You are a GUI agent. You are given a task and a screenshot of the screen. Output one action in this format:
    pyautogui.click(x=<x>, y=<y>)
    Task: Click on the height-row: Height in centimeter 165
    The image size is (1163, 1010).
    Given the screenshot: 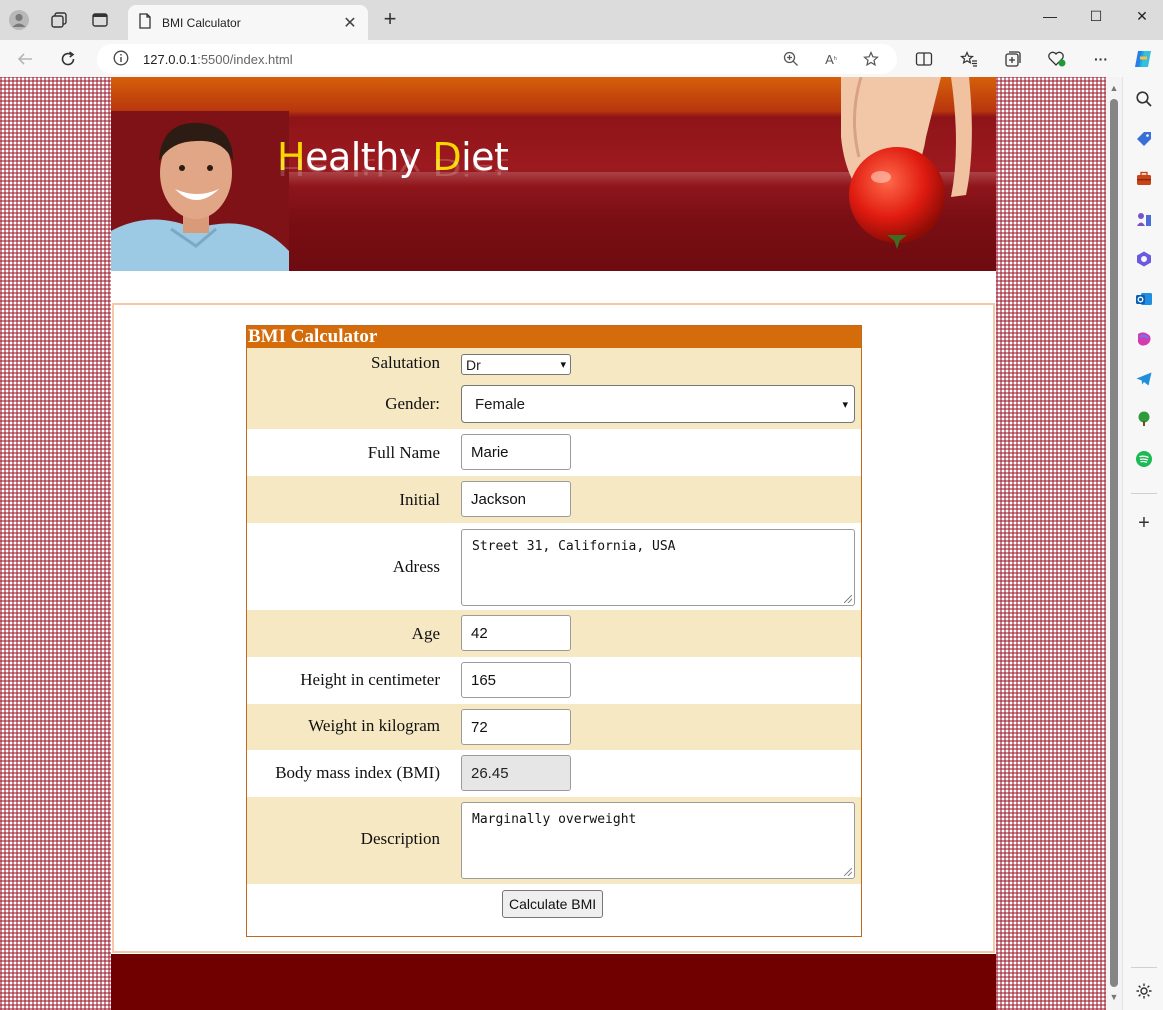 What is the action you would take?
    pyautogui.click(x=554, y=680)
    